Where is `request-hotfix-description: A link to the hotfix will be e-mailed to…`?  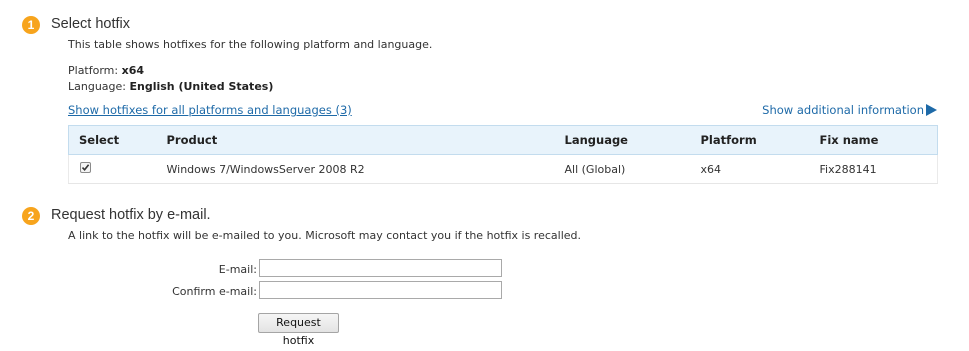
request-hotfix-description: A link to the hotfix will be e-mailed to… is located at coordinates (325, 235).